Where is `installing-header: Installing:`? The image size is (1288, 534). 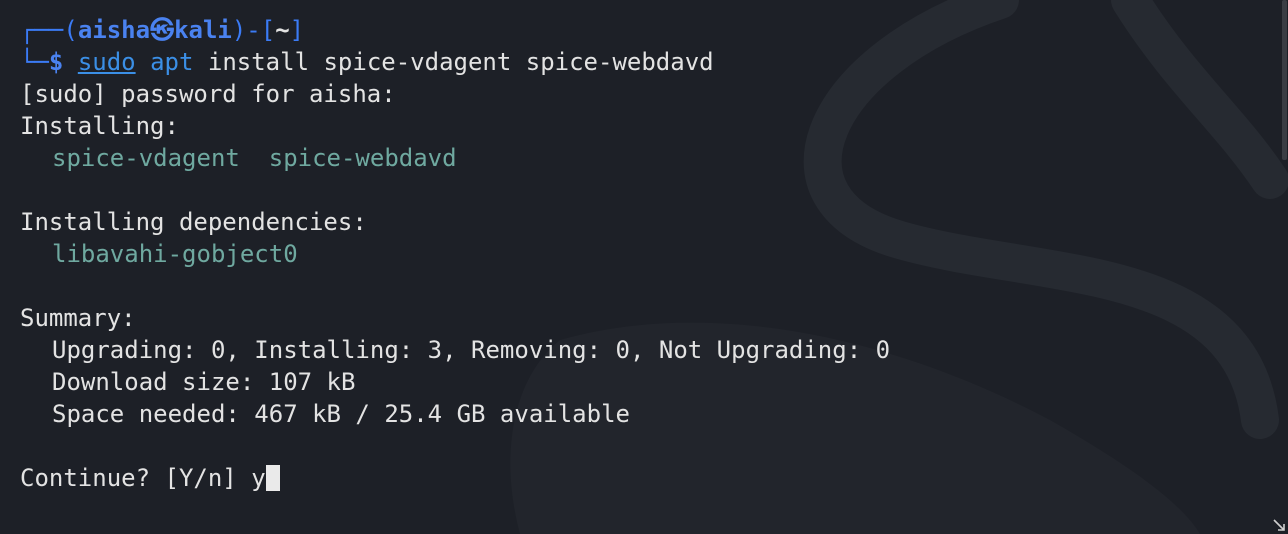 installing-header: Installing: is located at coordinates (99, 126).